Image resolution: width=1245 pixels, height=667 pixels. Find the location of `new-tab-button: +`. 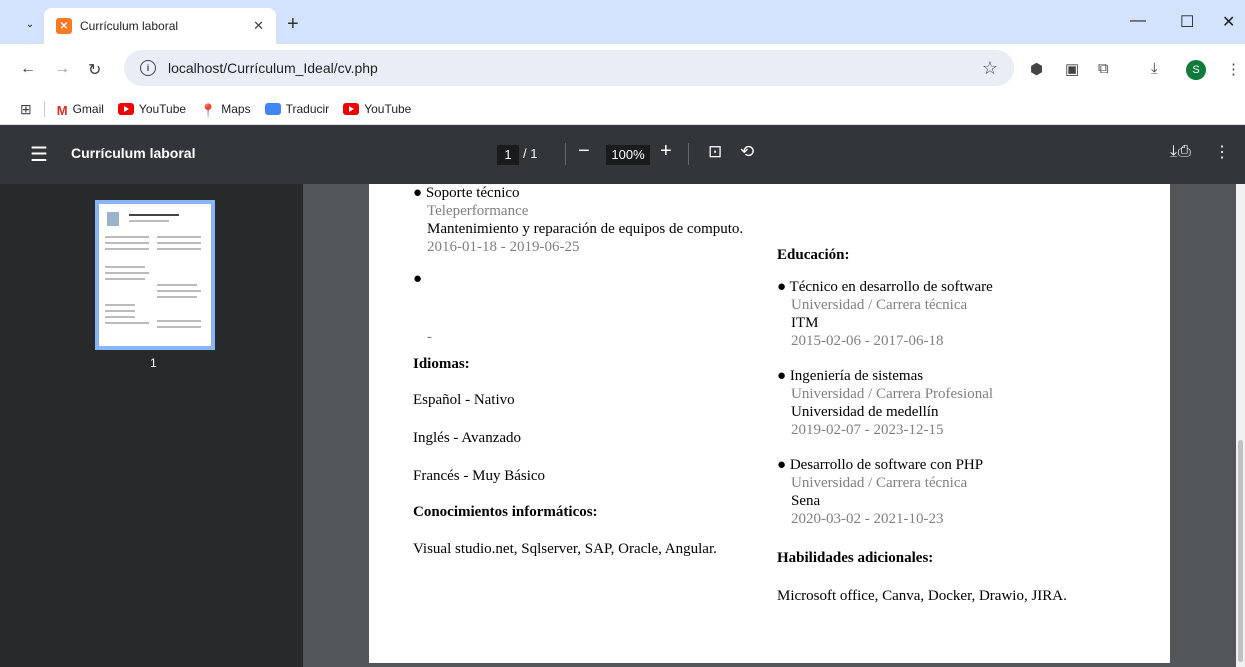

new-tab-button: + is located at coordinates (293, 24).